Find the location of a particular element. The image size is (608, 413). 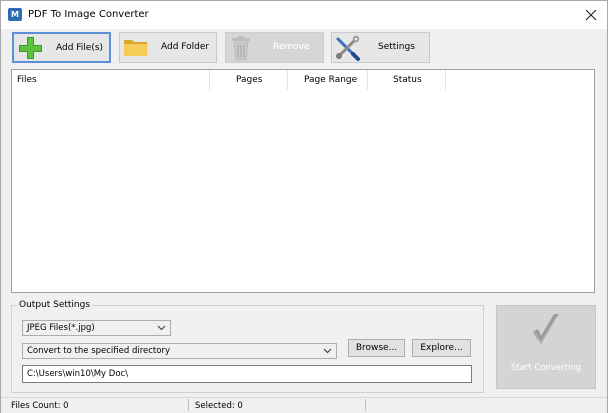

output-settings-label: Output Settings is located at coordinates (55, 305).